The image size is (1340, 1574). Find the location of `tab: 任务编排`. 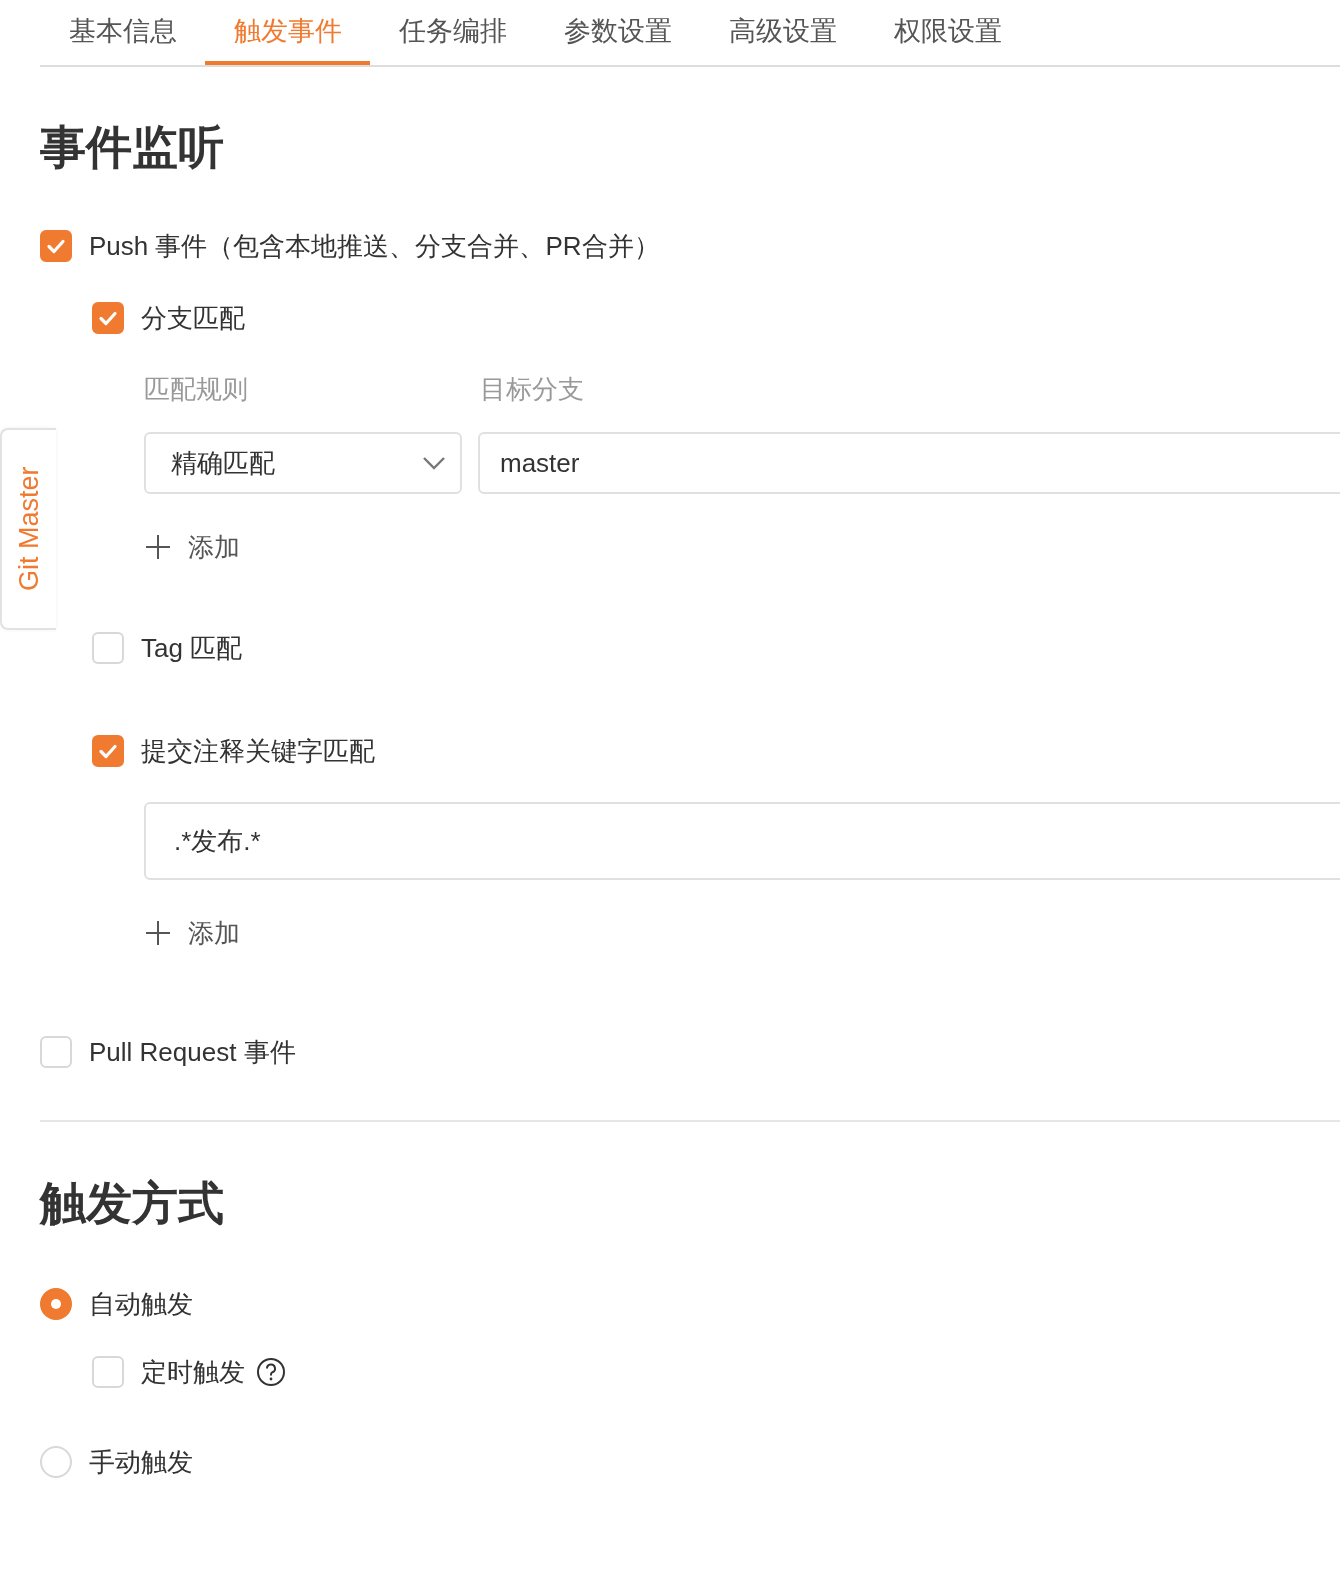

tab: 任务编排 is located at coordinates (452, 32).